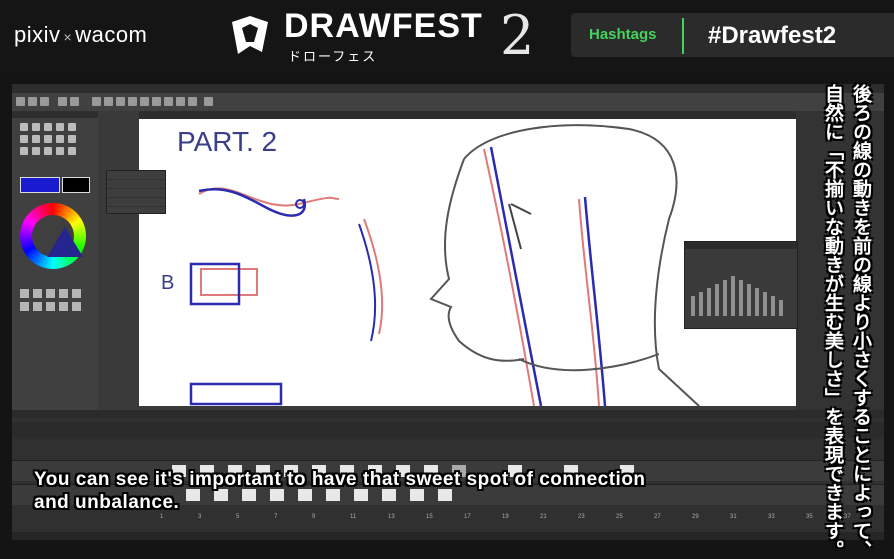 The width and height of the screenshot is (894, 559). What do you see at coordinates (50, 293) in the screenshot?
I see `brush-icon` at bounding box center [50, 293].